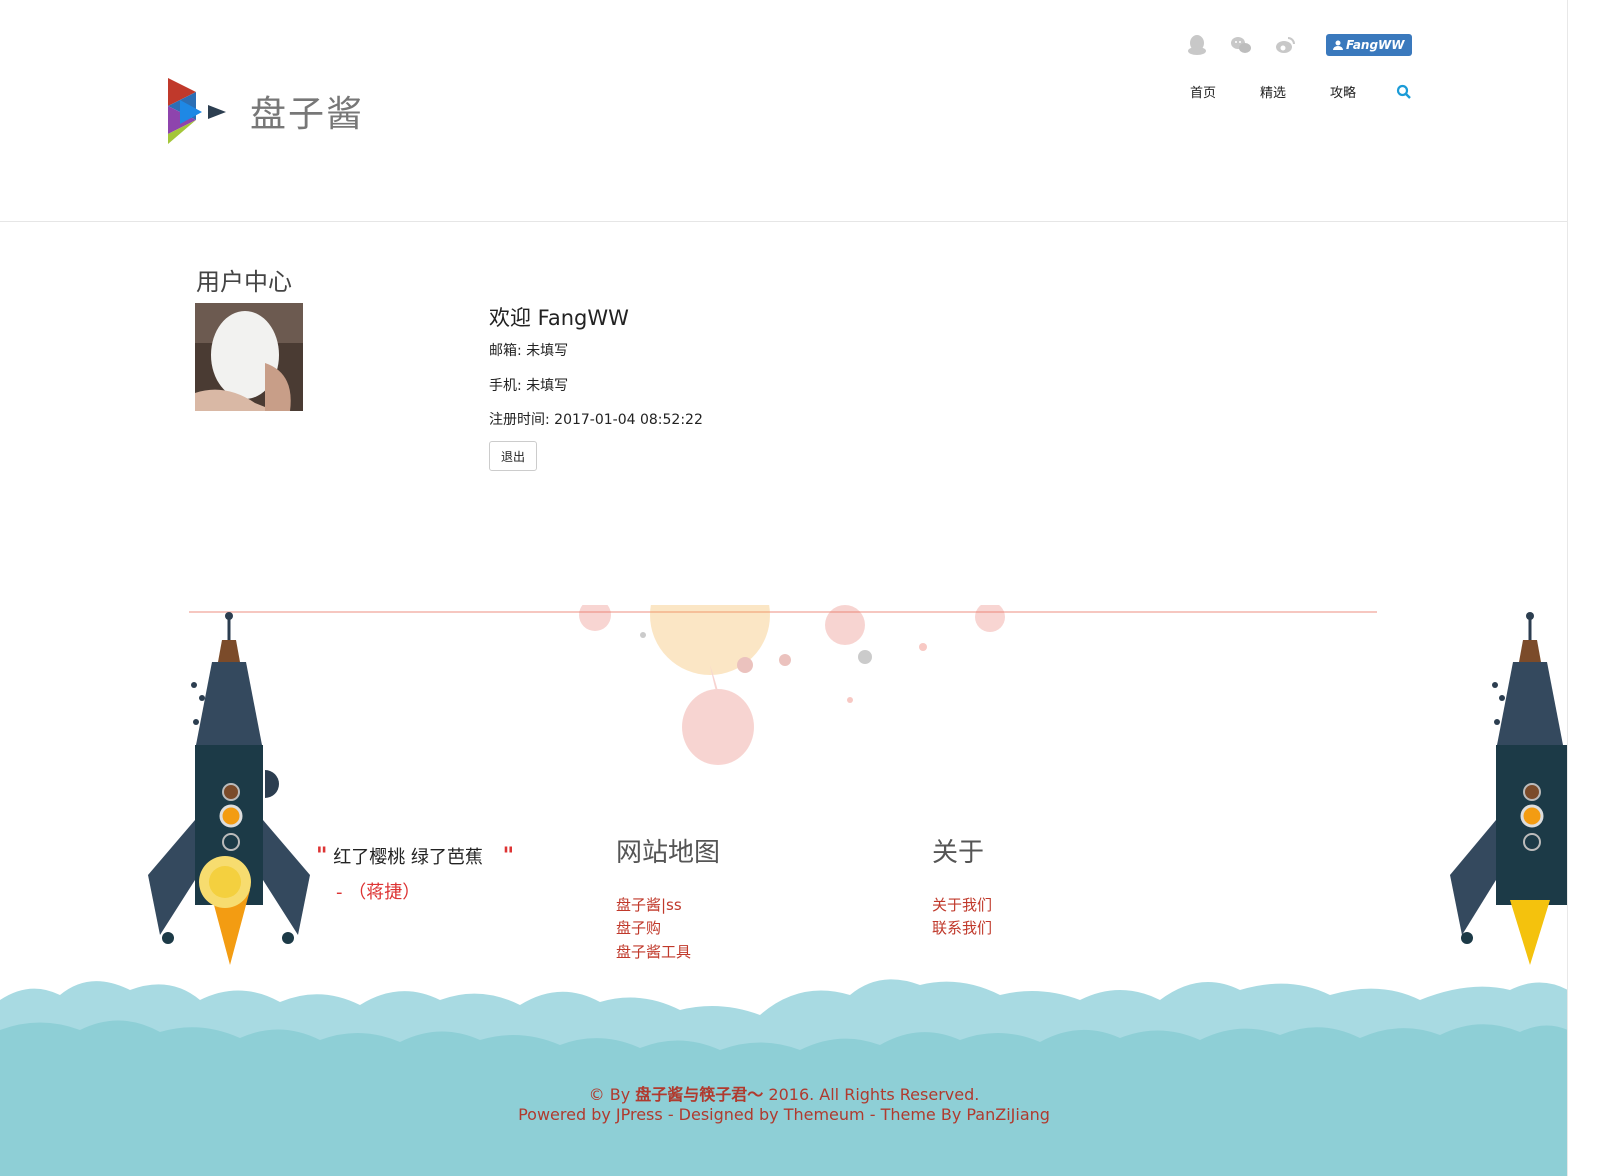 This screenshot has height=1176, width=1598. Describe the element at coordinates (612, 1094) in the screenshot. I see `copyright-prefix: © By` at that location.